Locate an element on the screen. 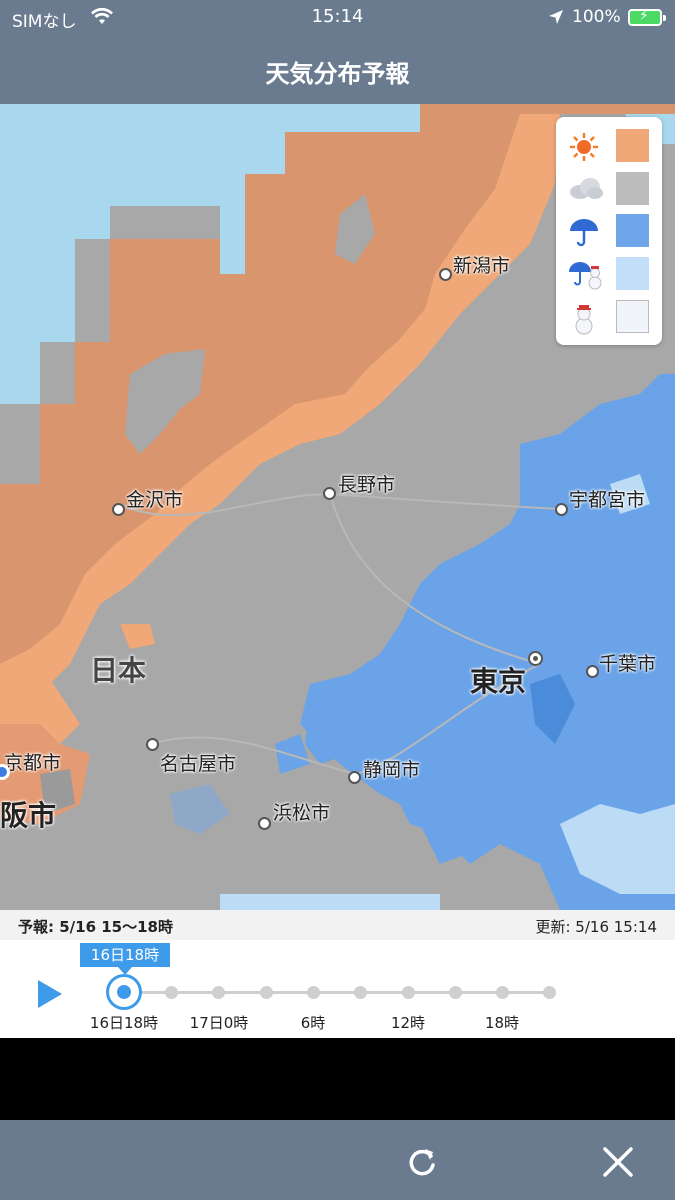  time-label: 18時 is located at coordinates (502, 1023).